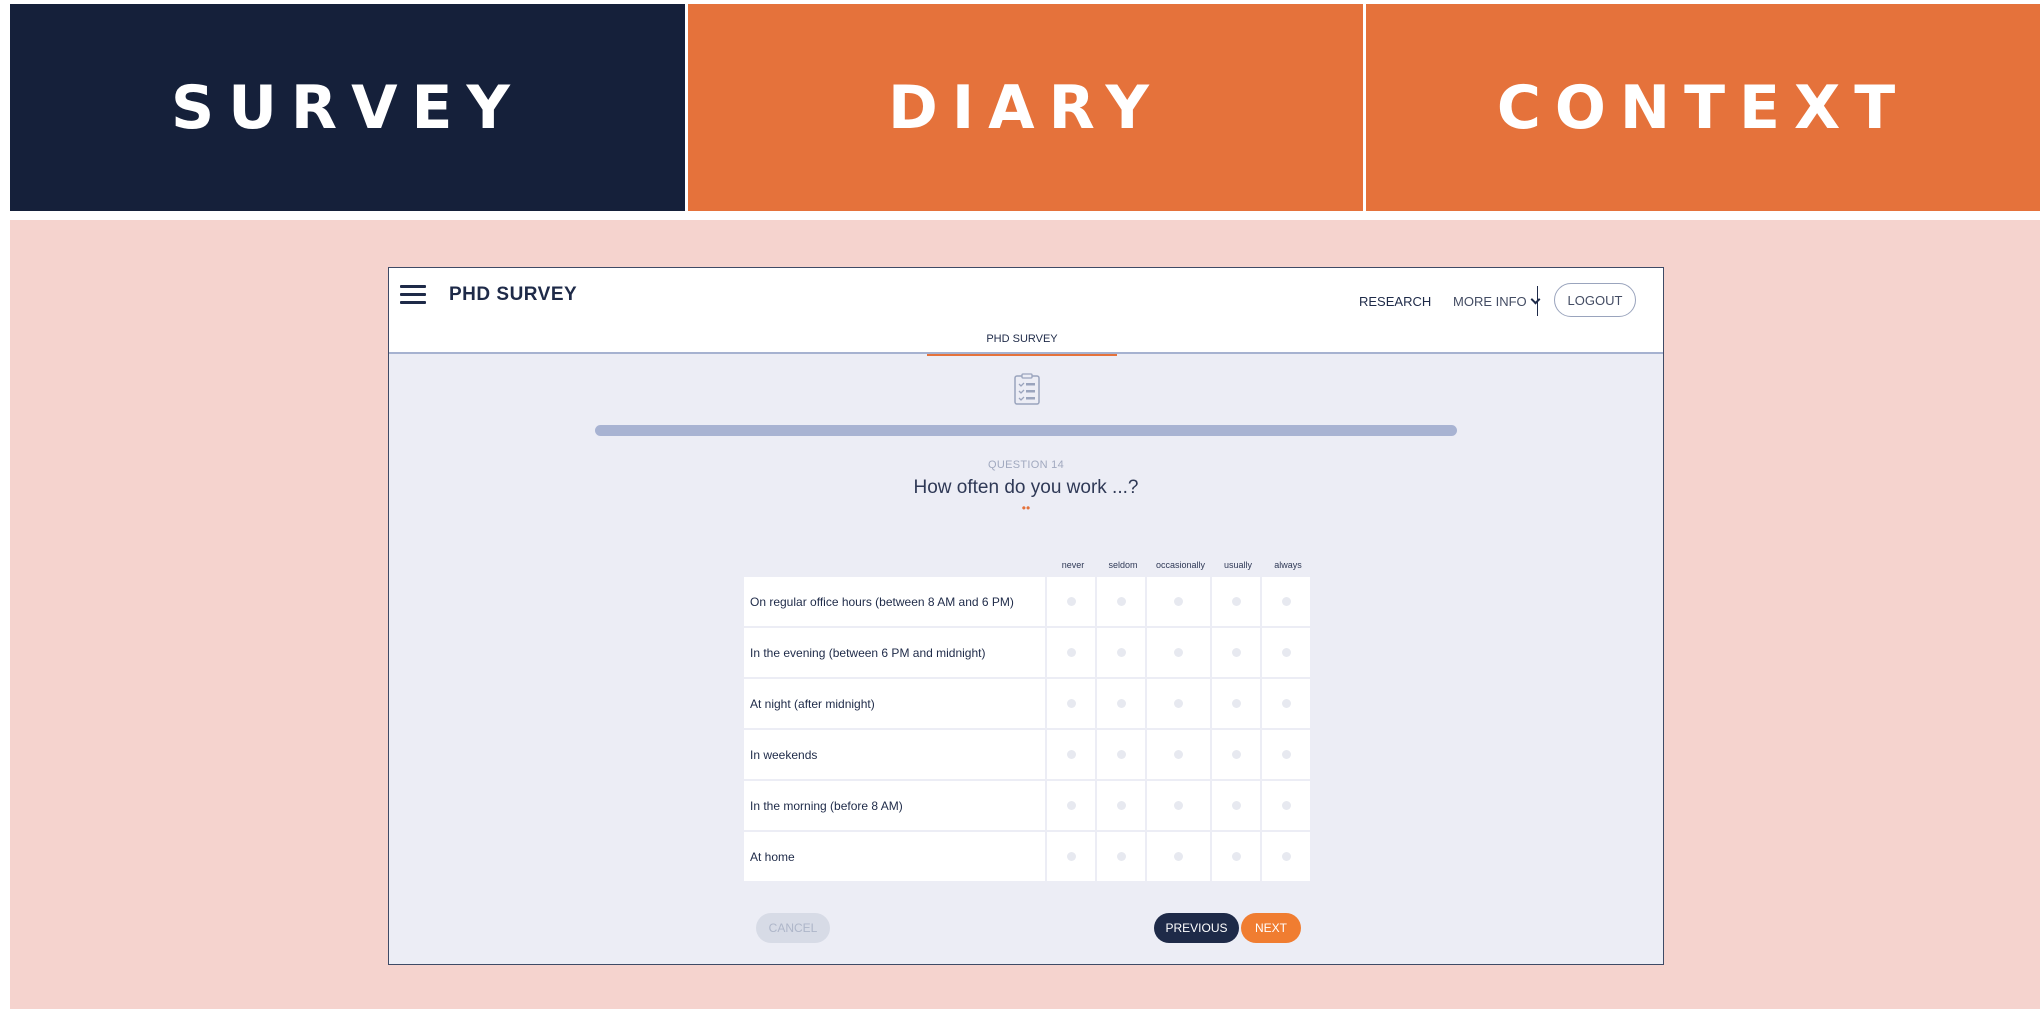 This screenshot has width=2040, height=1009. I want to click on survey-progress-bar, so click(1026, 430).